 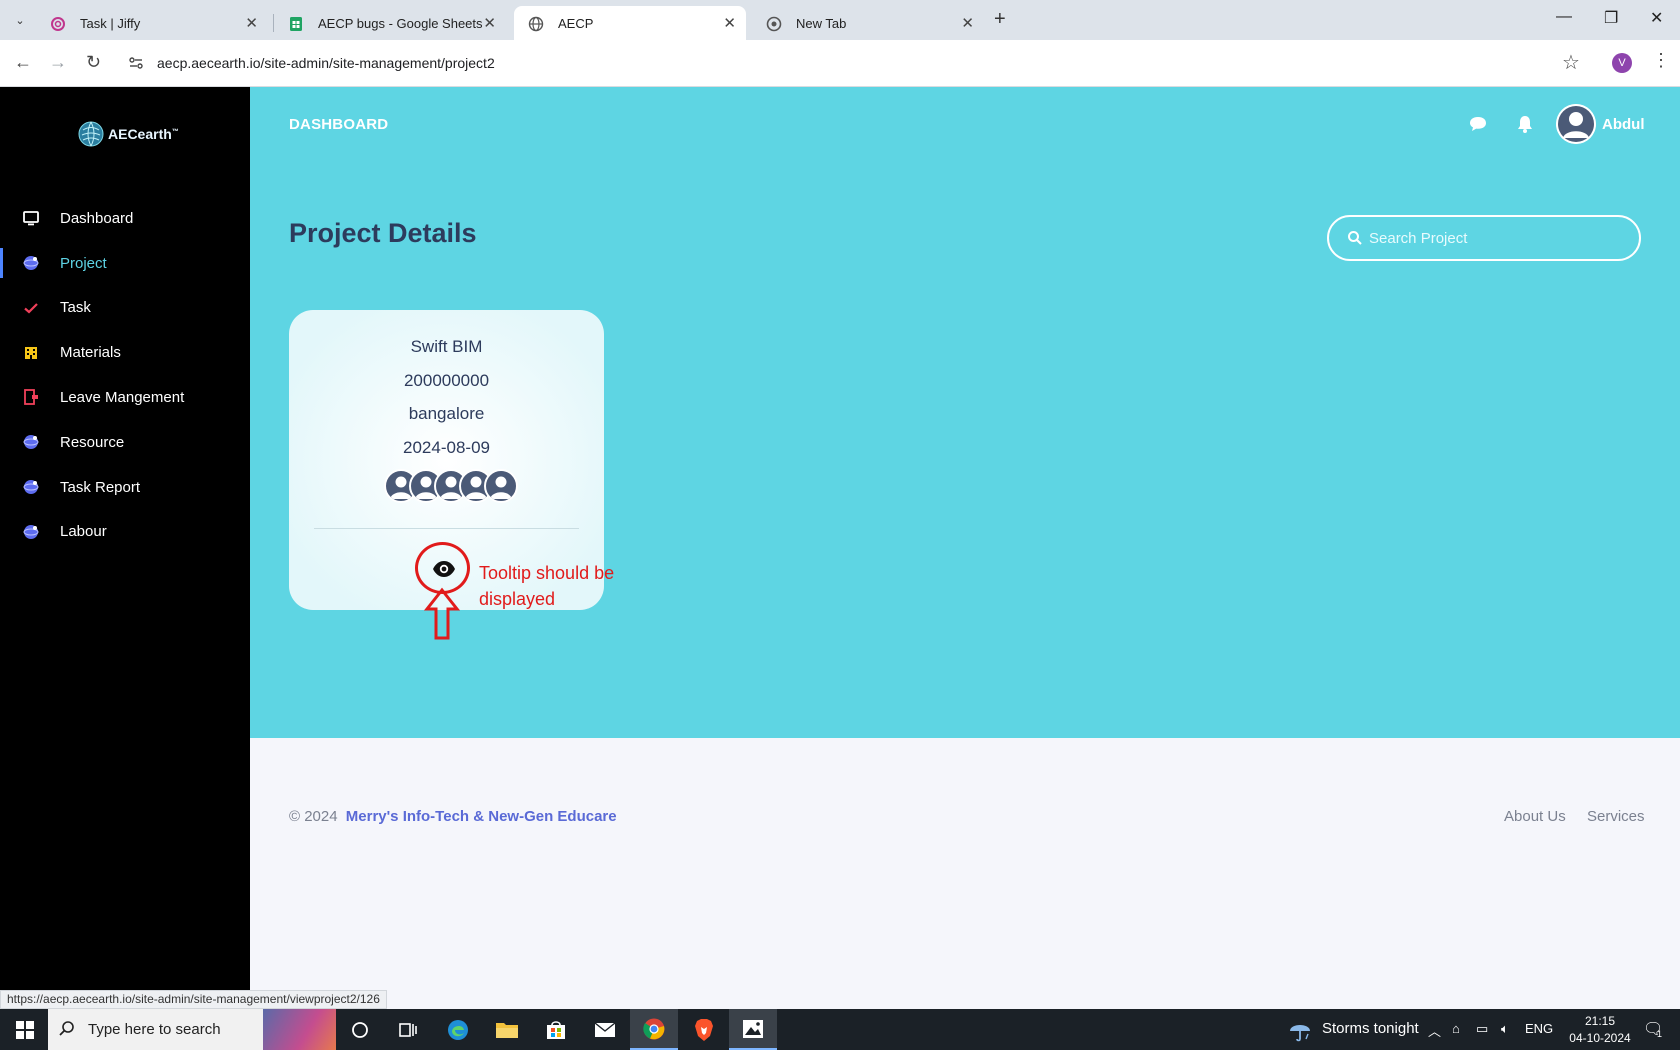 I want to click on close-window-button: ✕, so click(x=1656, y=18).